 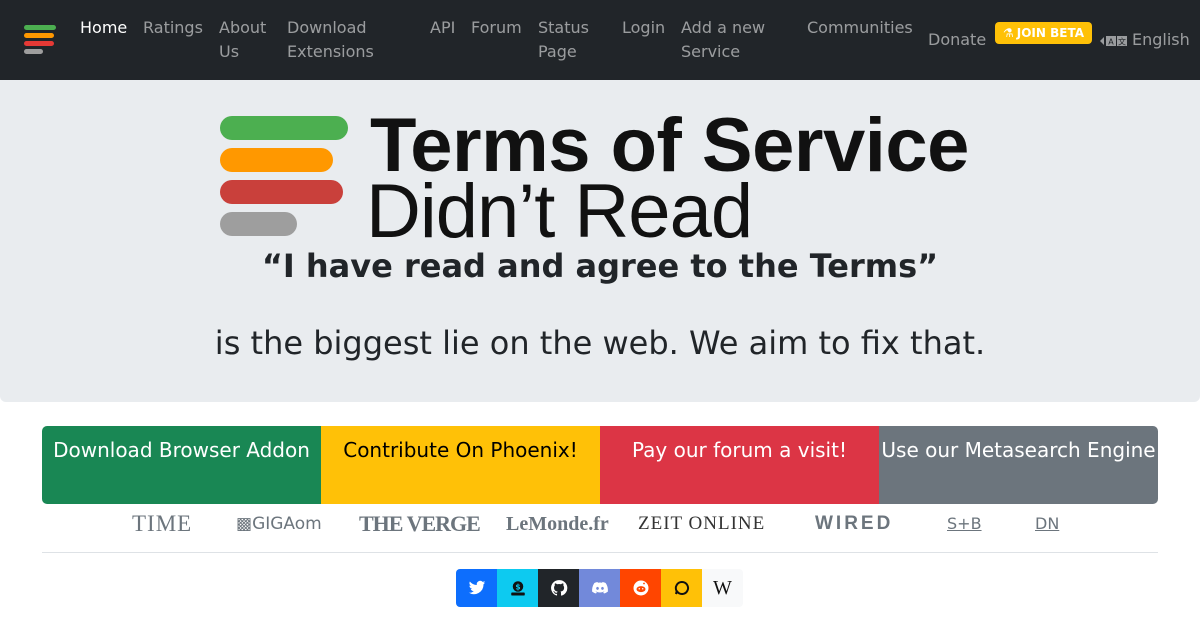 I want to click on social-links: $ W, so click(x=599, y=588).